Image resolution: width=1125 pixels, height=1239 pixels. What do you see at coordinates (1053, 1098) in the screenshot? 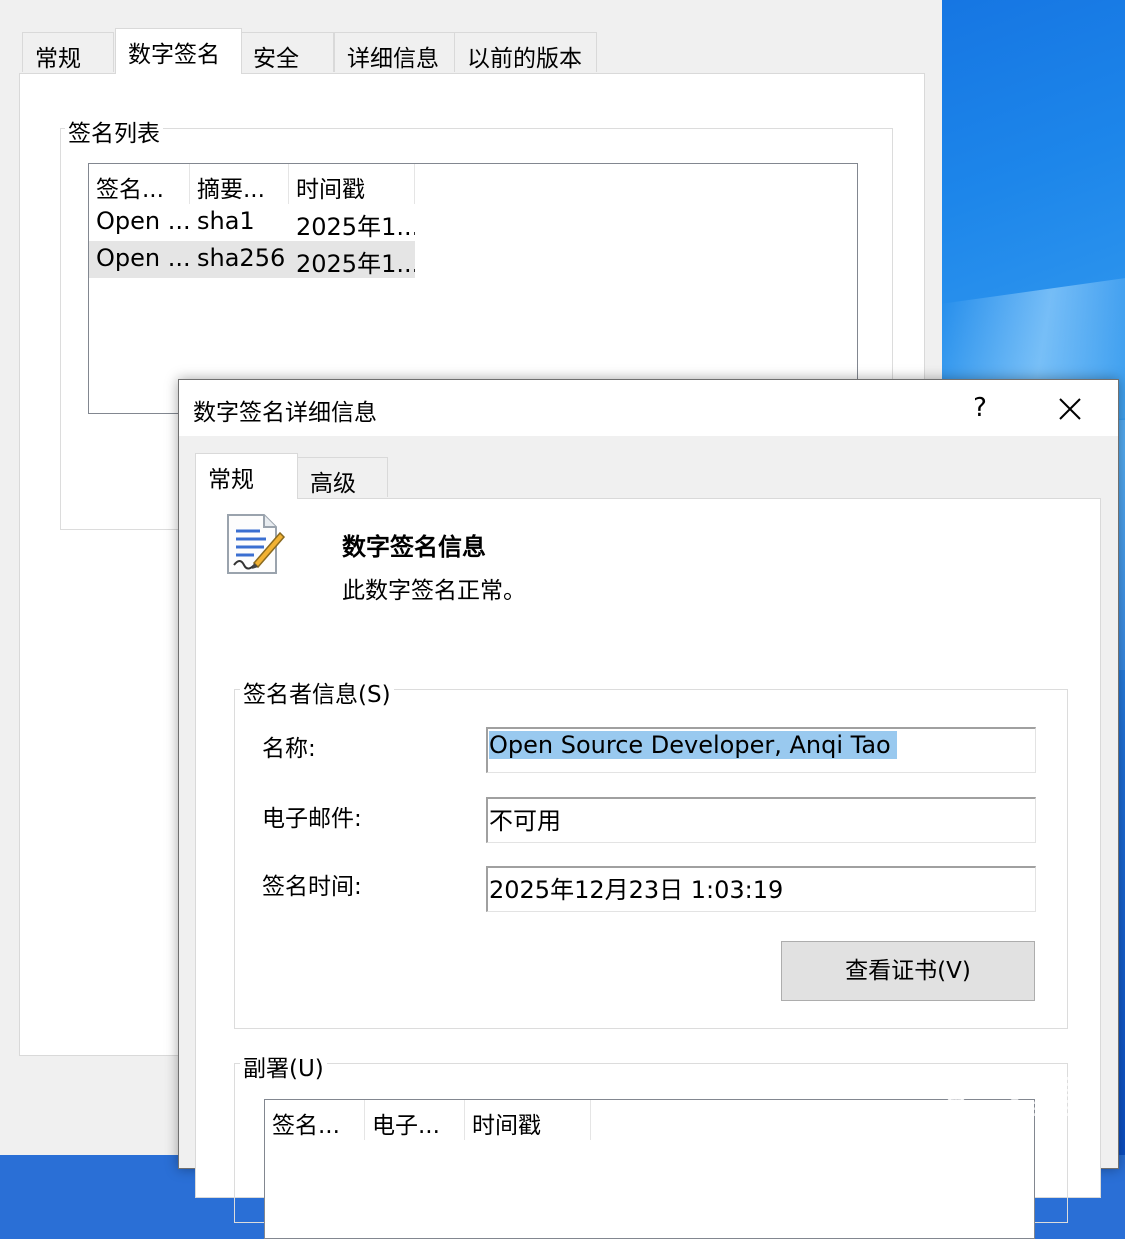
I see `watermark-text: 看雪` at bounding box center [1053, 1098].